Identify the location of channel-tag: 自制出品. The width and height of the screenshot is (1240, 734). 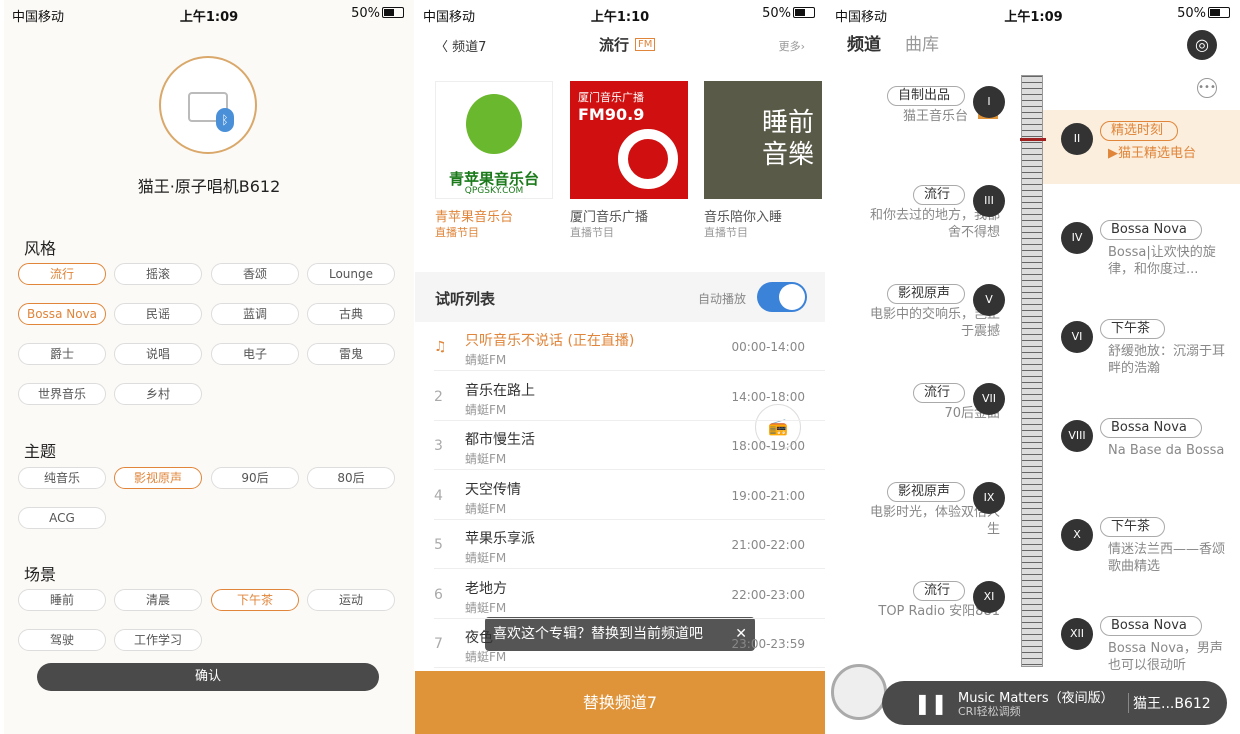
(925, 96).